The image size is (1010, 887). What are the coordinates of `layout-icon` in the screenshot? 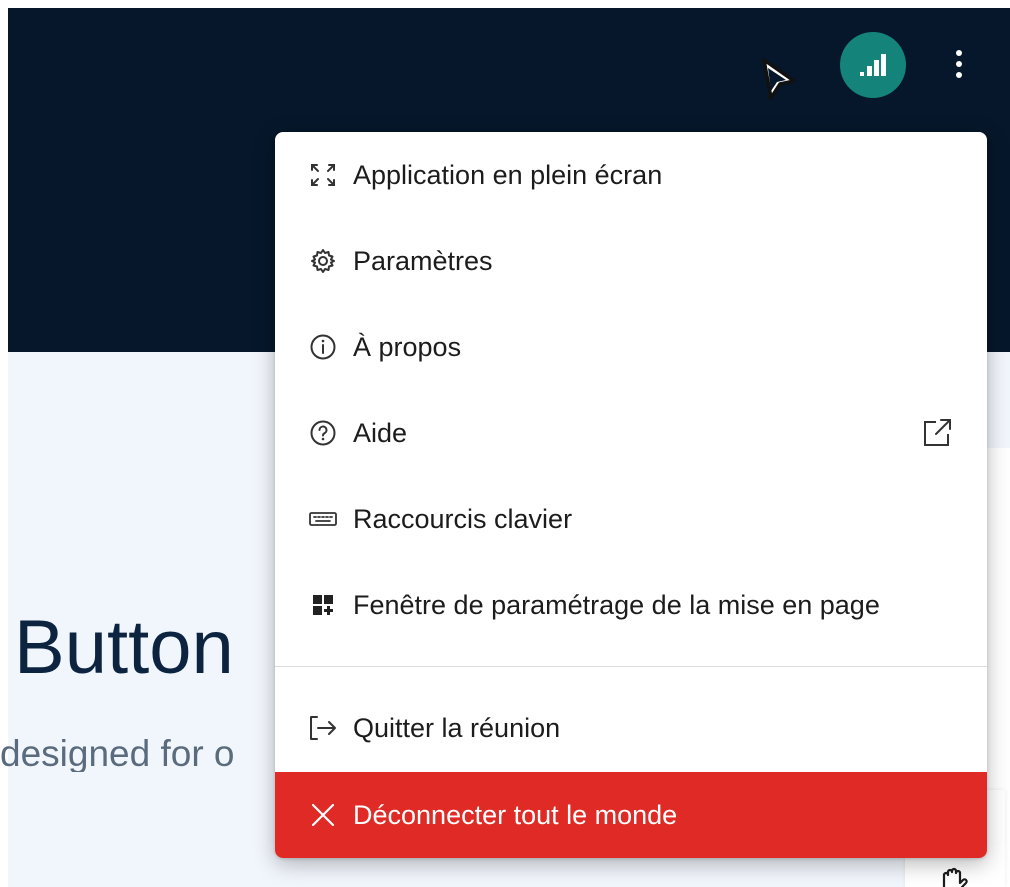 It's located at (323, 605).